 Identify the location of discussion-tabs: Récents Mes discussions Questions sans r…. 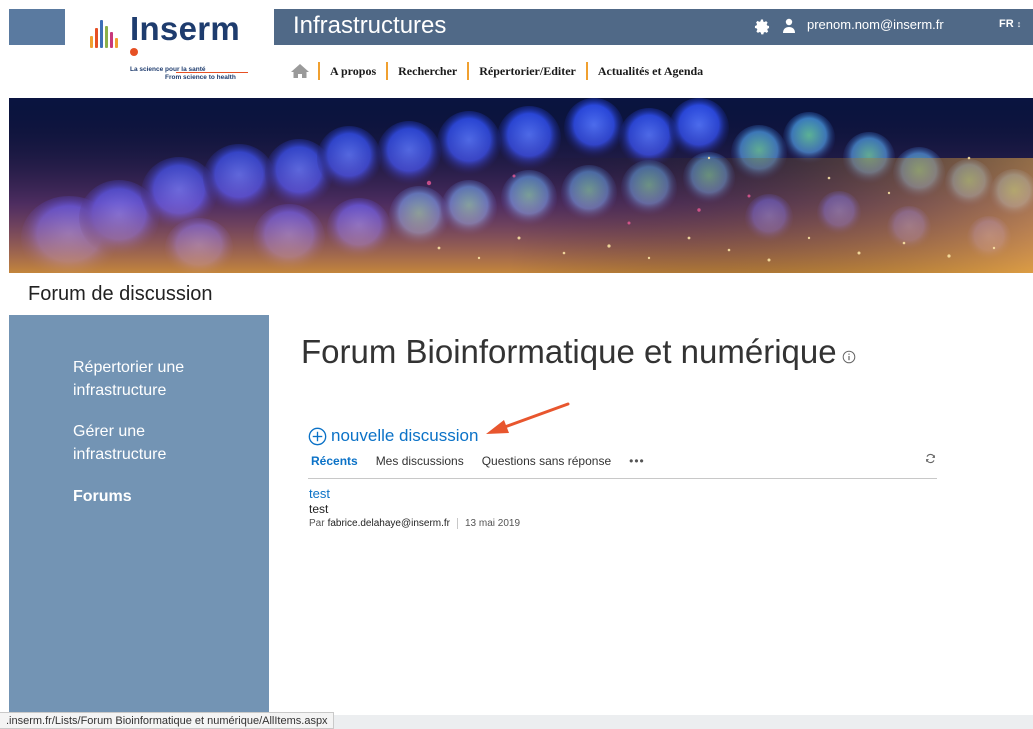
(478, 461).